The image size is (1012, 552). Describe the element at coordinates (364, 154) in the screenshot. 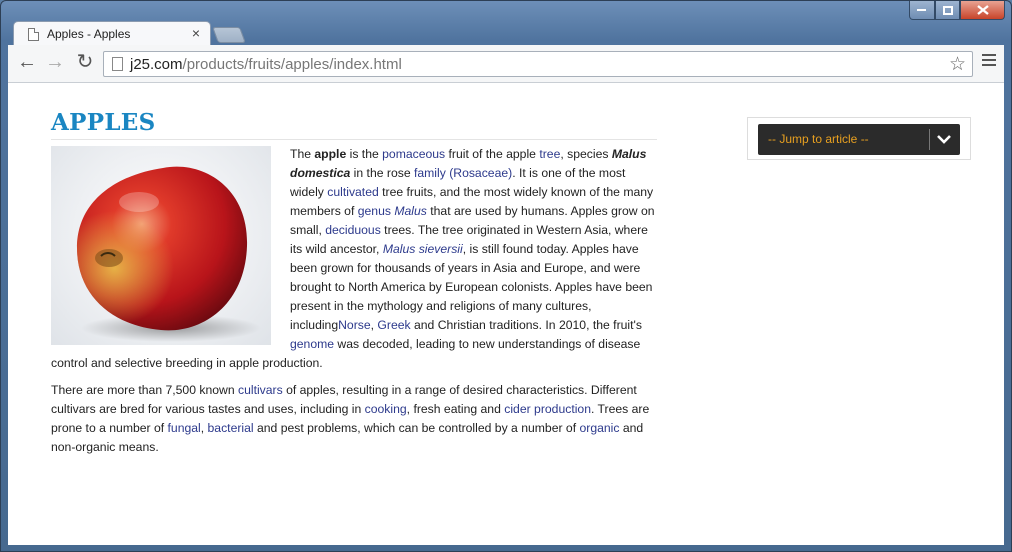

I see `text: is the` at that location.